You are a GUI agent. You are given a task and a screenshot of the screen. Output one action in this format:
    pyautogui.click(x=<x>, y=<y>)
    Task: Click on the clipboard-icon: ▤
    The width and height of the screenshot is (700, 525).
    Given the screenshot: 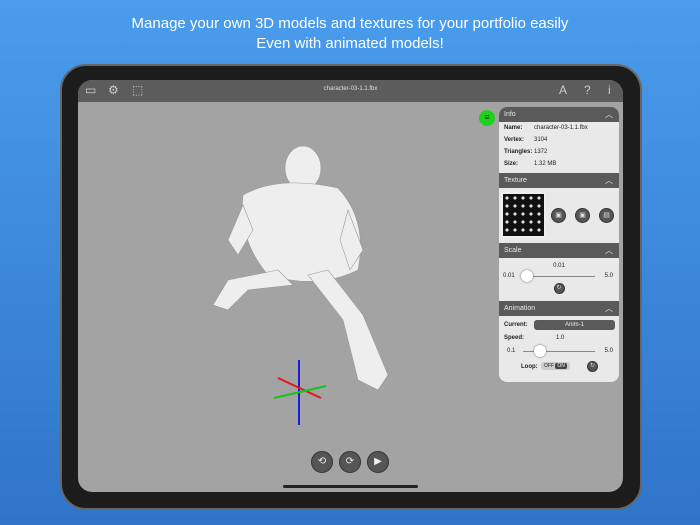 What is the action you would take?
    pyautogui.click(x=606, y=215)
    